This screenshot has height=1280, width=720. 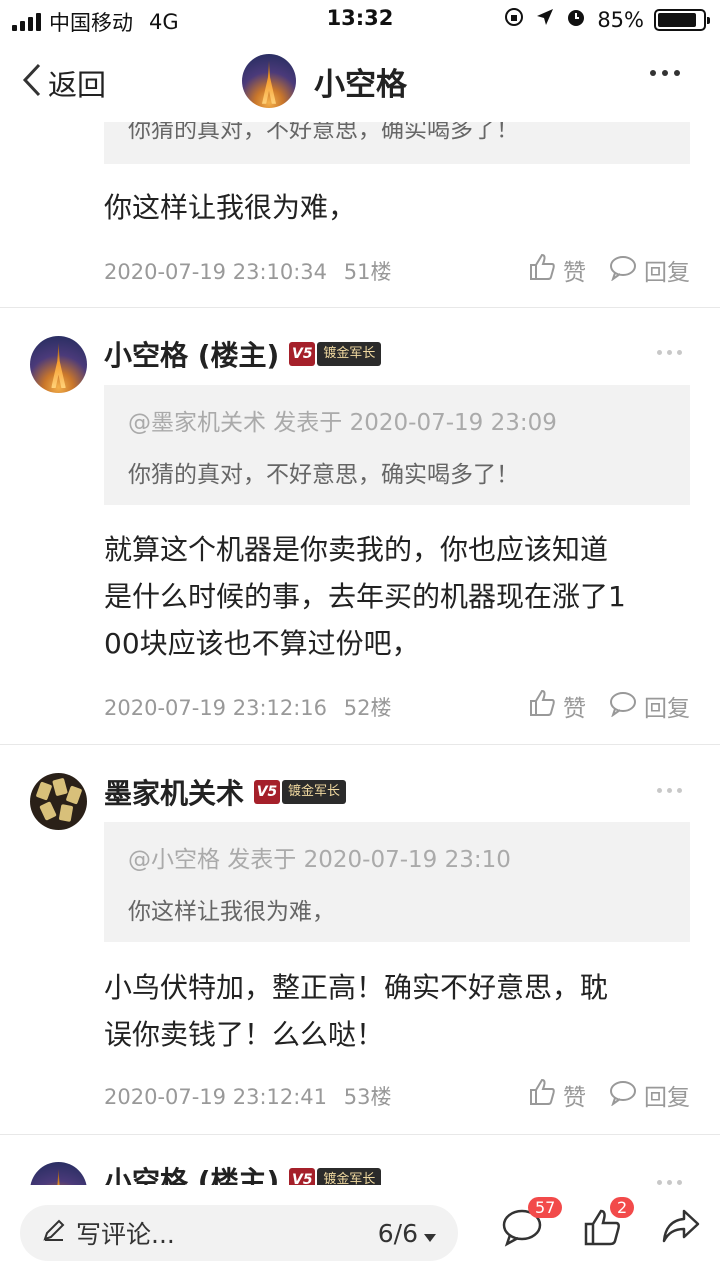 I want to click on battery-icon, so click(x=682, y=19).